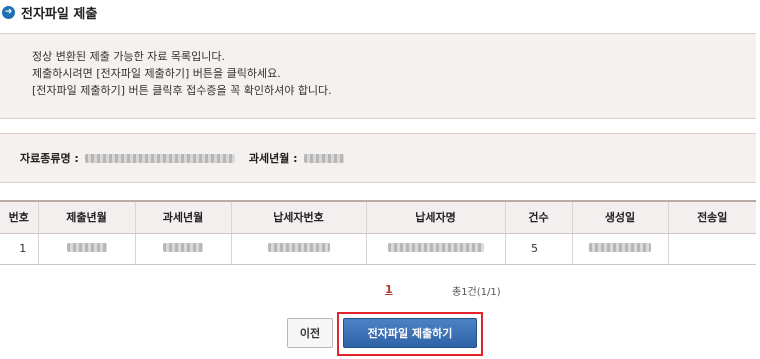 This screenshot has height=359, width=760. What do you see at coordinates (310, 333) in the screenshot?
I see `prev-button: 이전` at bounding box center [310, 333].